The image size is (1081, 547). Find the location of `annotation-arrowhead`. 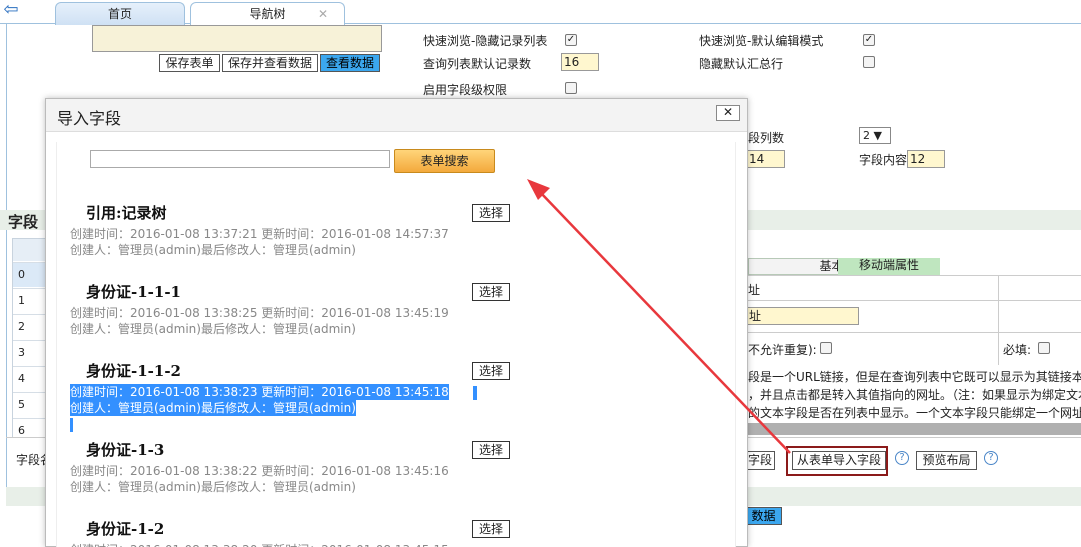

annotation-arrowhead is located at coordinates (538, 189).